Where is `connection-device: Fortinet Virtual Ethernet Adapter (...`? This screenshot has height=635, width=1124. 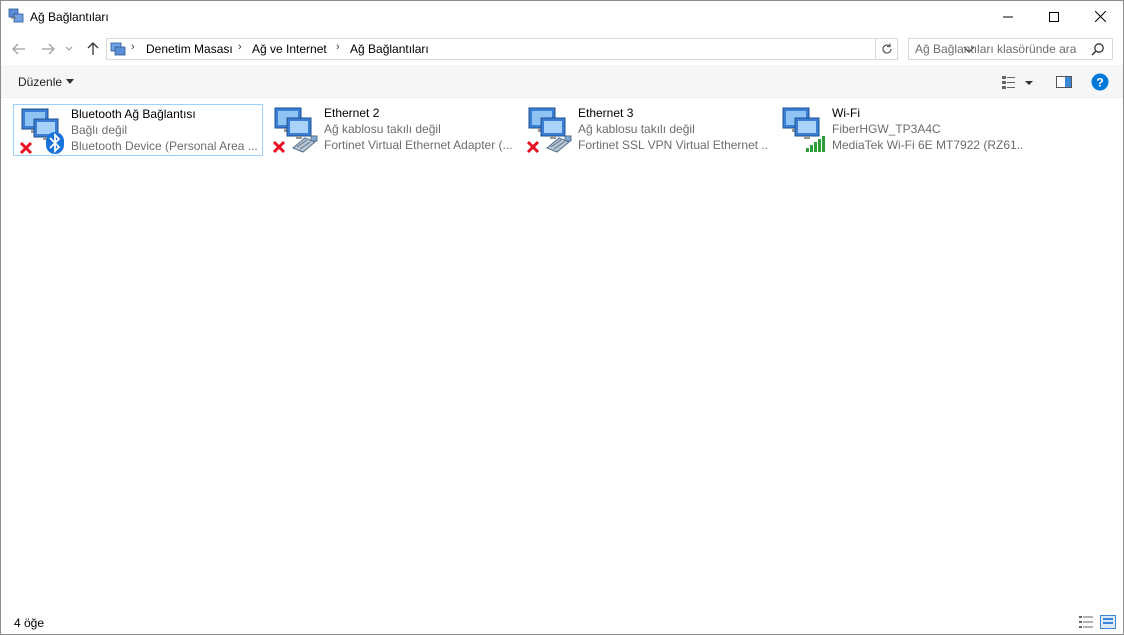
connection-device: Fortinet Virtual Ethernet Adapter (... is located at coordinates (418, 145).